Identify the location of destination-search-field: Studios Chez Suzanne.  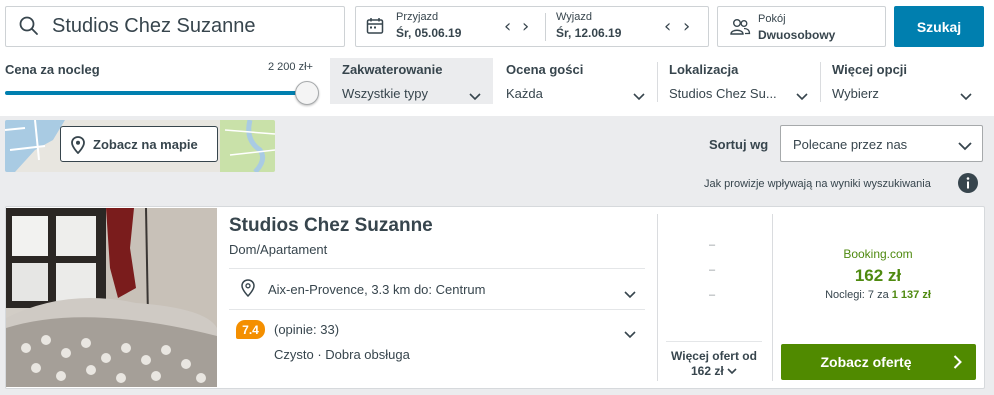
(175, 26).